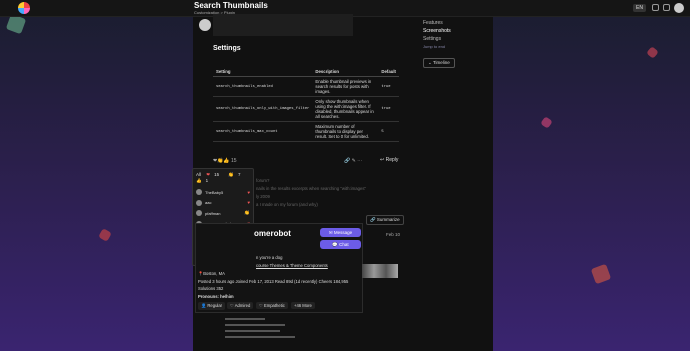 Image resolution: width=690 pixels, height=351 pixels. I want to click on author-avatar, so click(205, 25).